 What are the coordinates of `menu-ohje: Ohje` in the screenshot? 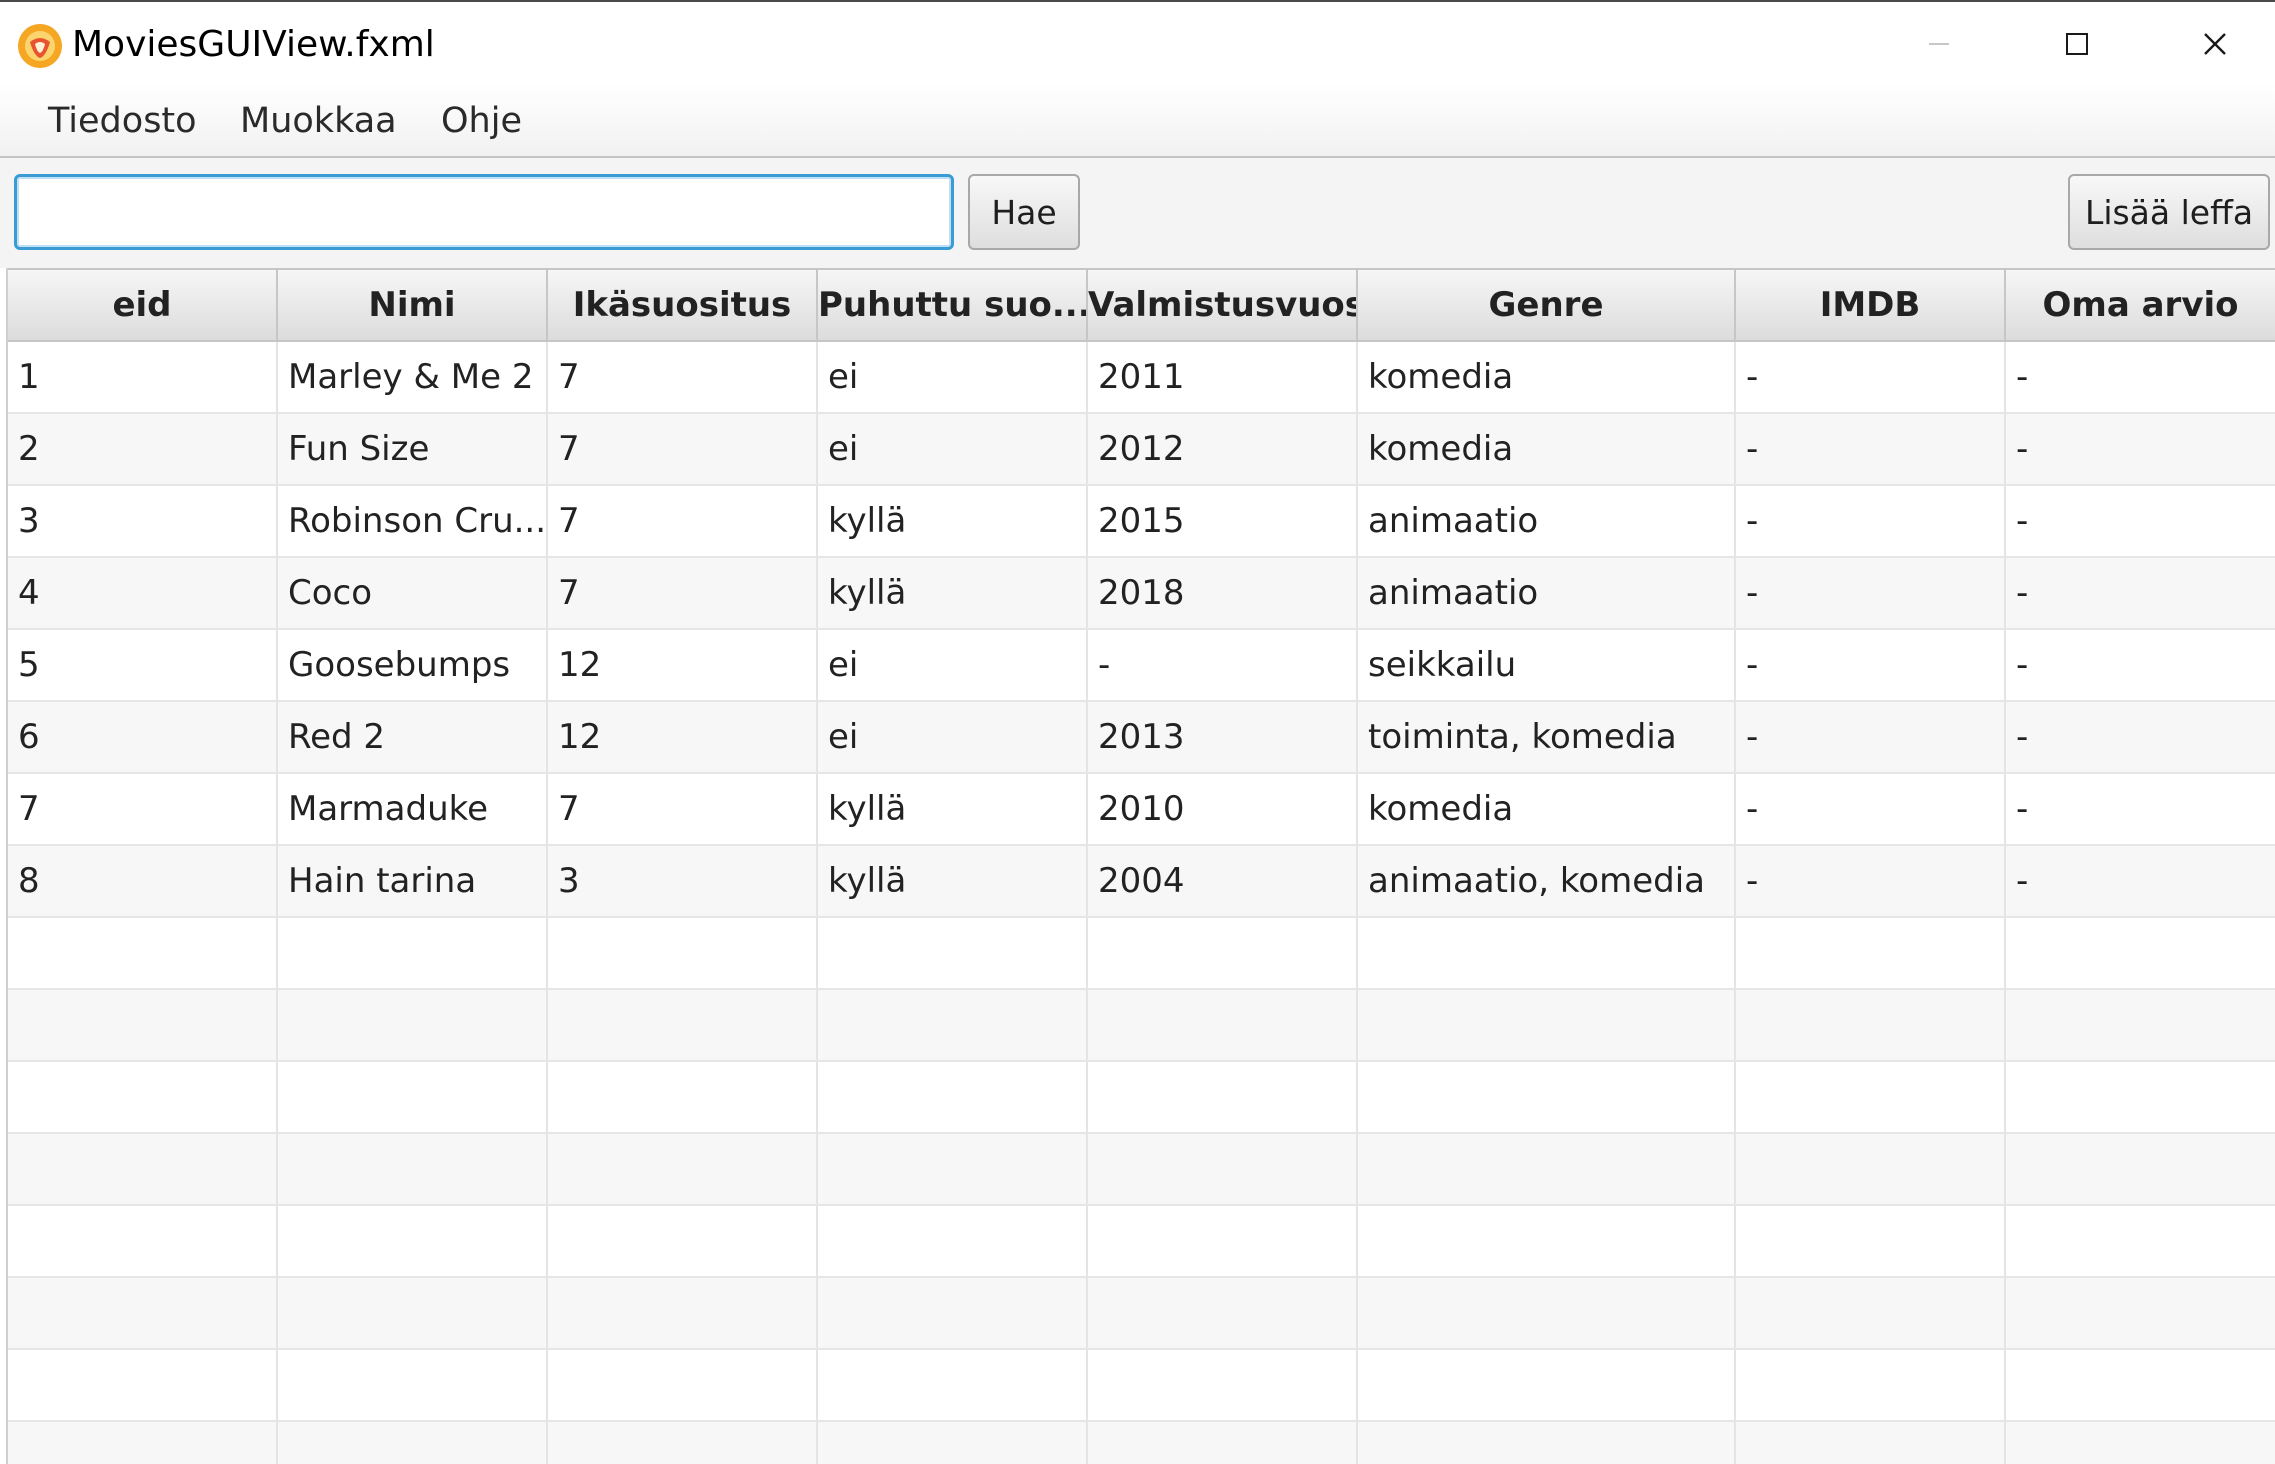 It's located at (481, 121).